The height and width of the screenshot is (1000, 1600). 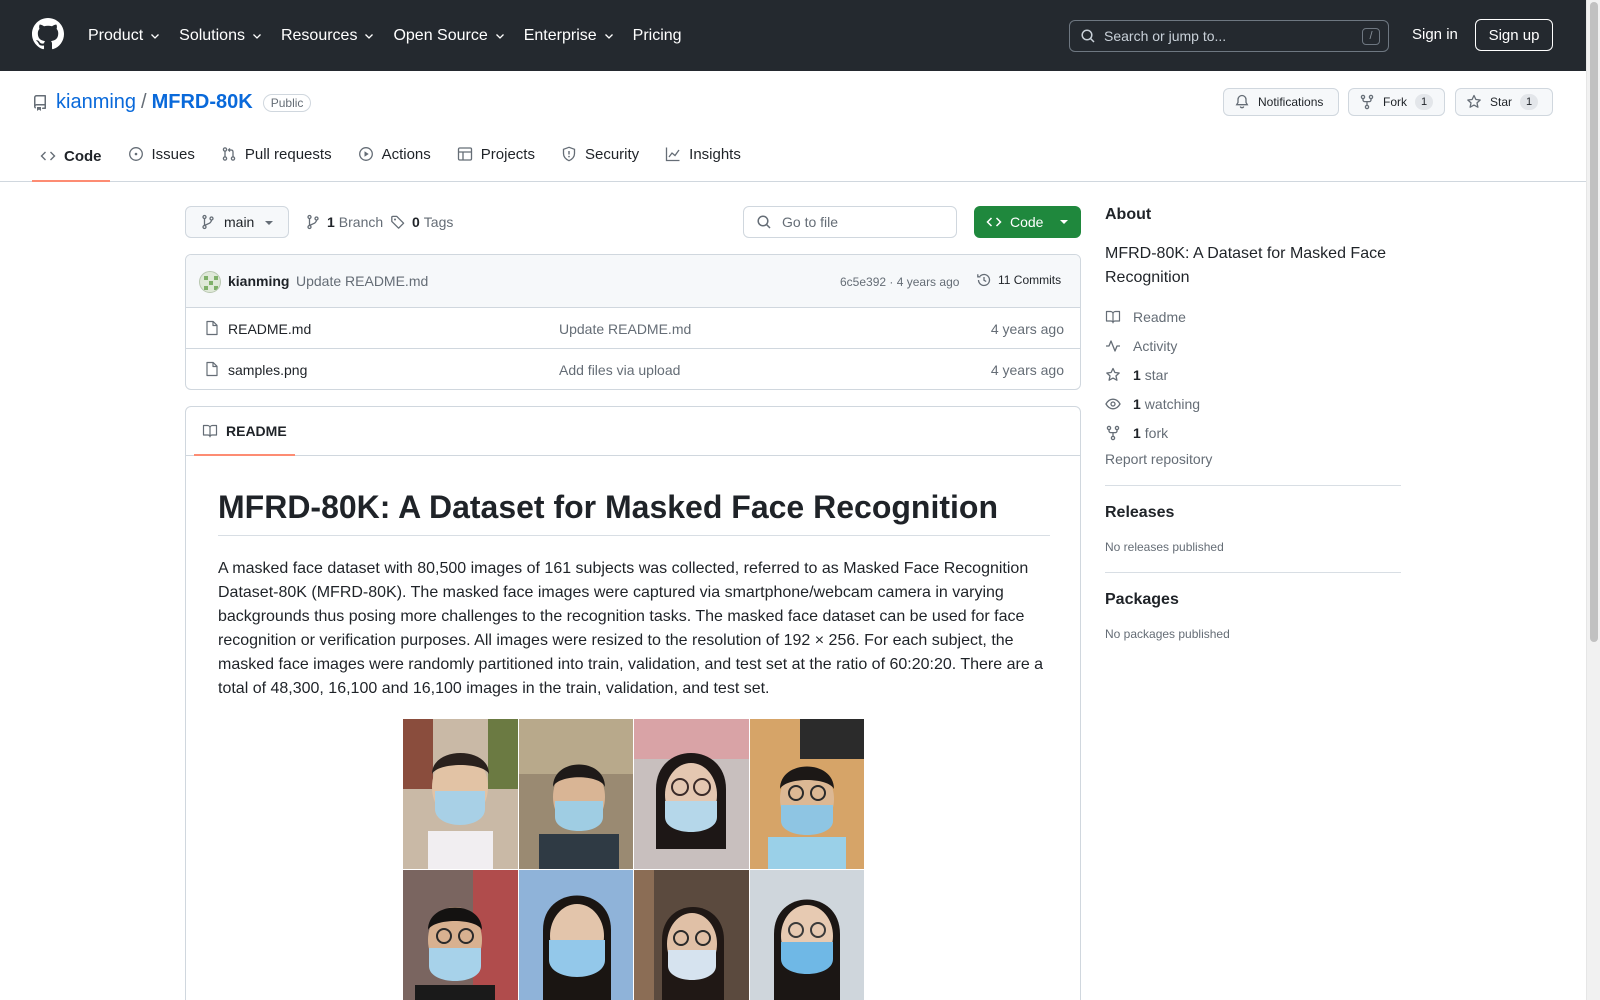 I want to click on branch-count: 1, so click(x=331, y=222).